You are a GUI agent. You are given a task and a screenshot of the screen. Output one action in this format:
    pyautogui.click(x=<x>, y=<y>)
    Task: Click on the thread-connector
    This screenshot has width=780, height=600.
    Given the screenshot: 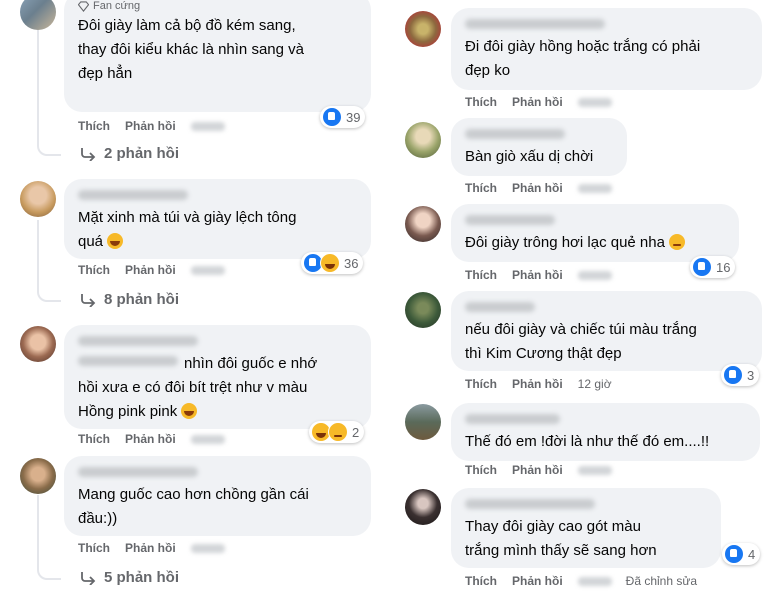 What is the action you would take?
    pyautogui.click(x=49, y=565)
    